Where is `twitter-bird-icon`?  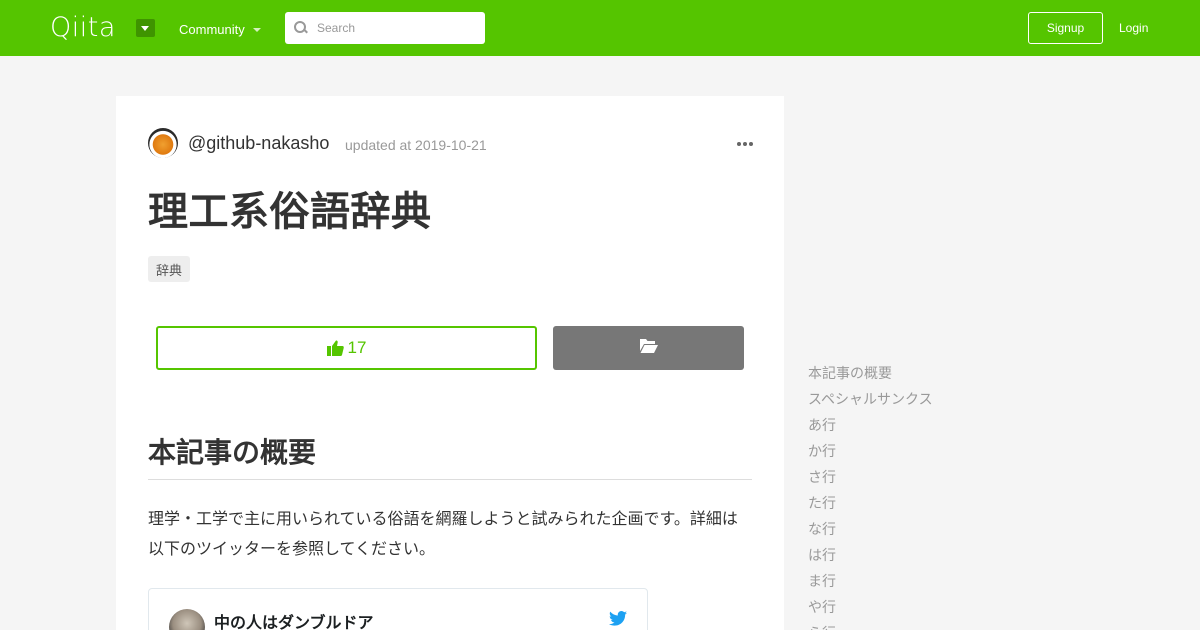
twitter-bird-icon is located at coordinates (618, 620).